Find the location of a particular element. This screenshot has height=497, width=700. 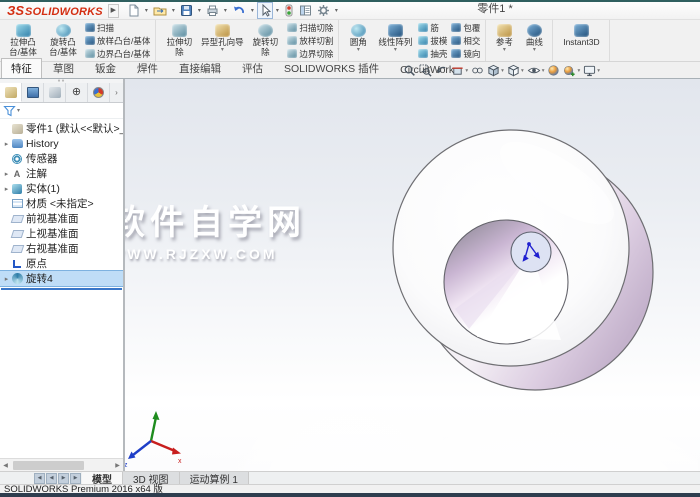

tab-sketch: 草图 is located at coordinates (63, 68).